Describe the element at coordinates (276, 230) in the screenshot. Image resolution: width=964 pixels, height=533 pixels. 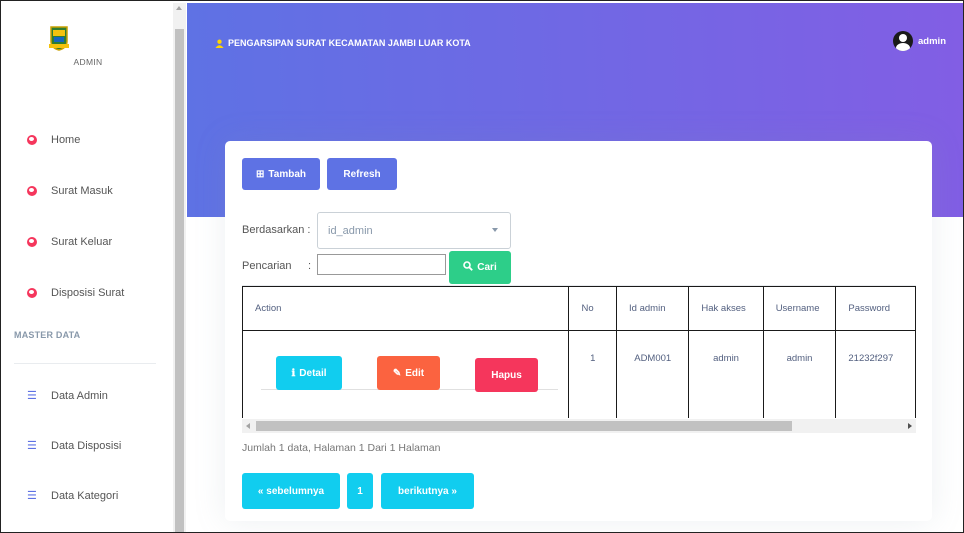
I see `field-label: Berdasarkan :` at that location.